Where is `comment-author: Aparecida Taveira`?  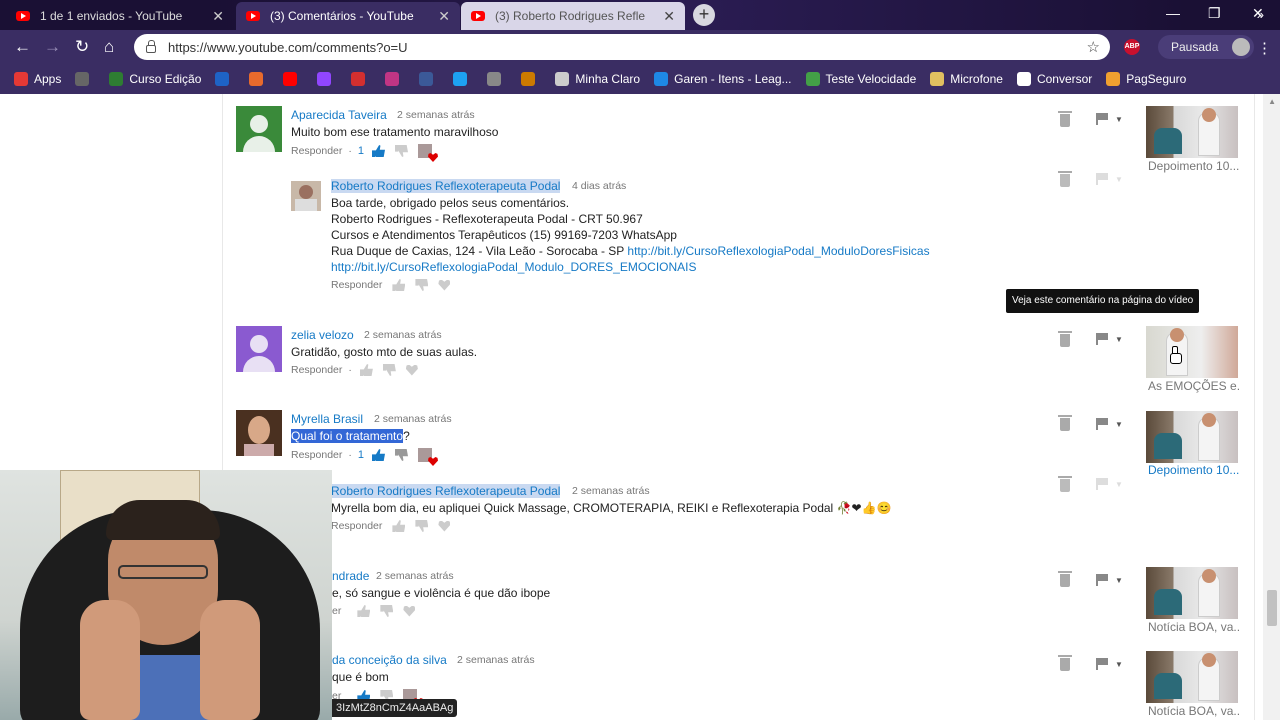 comment-author: Aparecida Taveira is located at coordinates (339, 115).